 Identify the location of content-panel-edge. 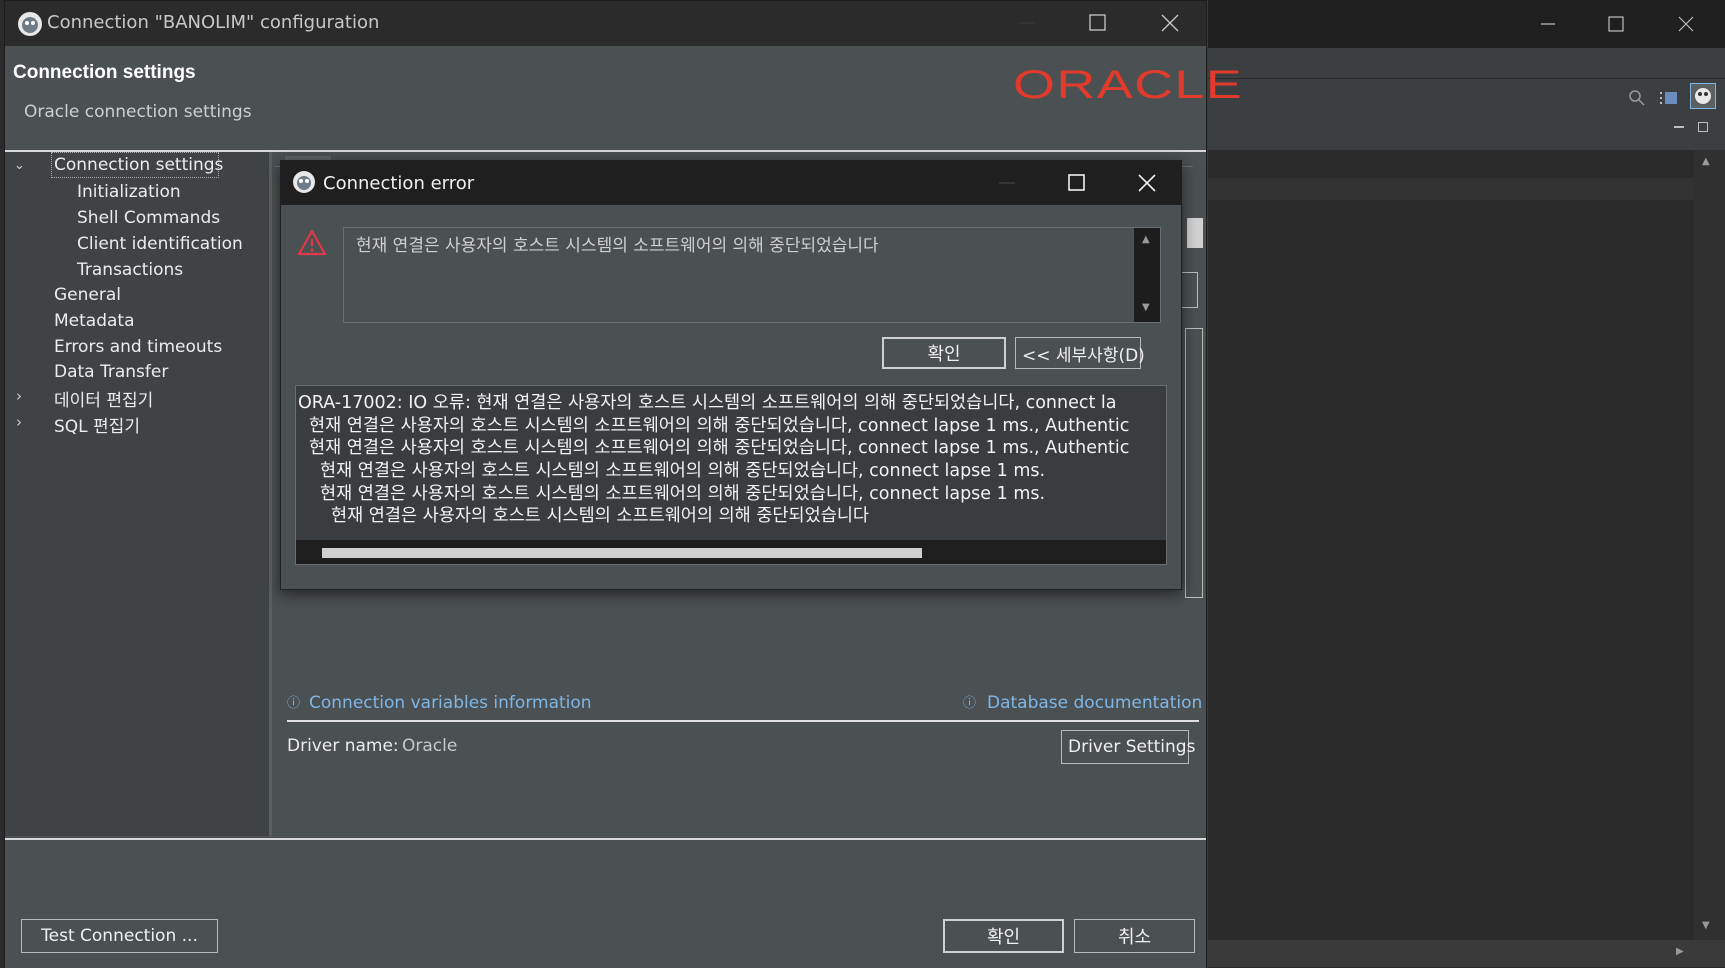
(1194, 463).